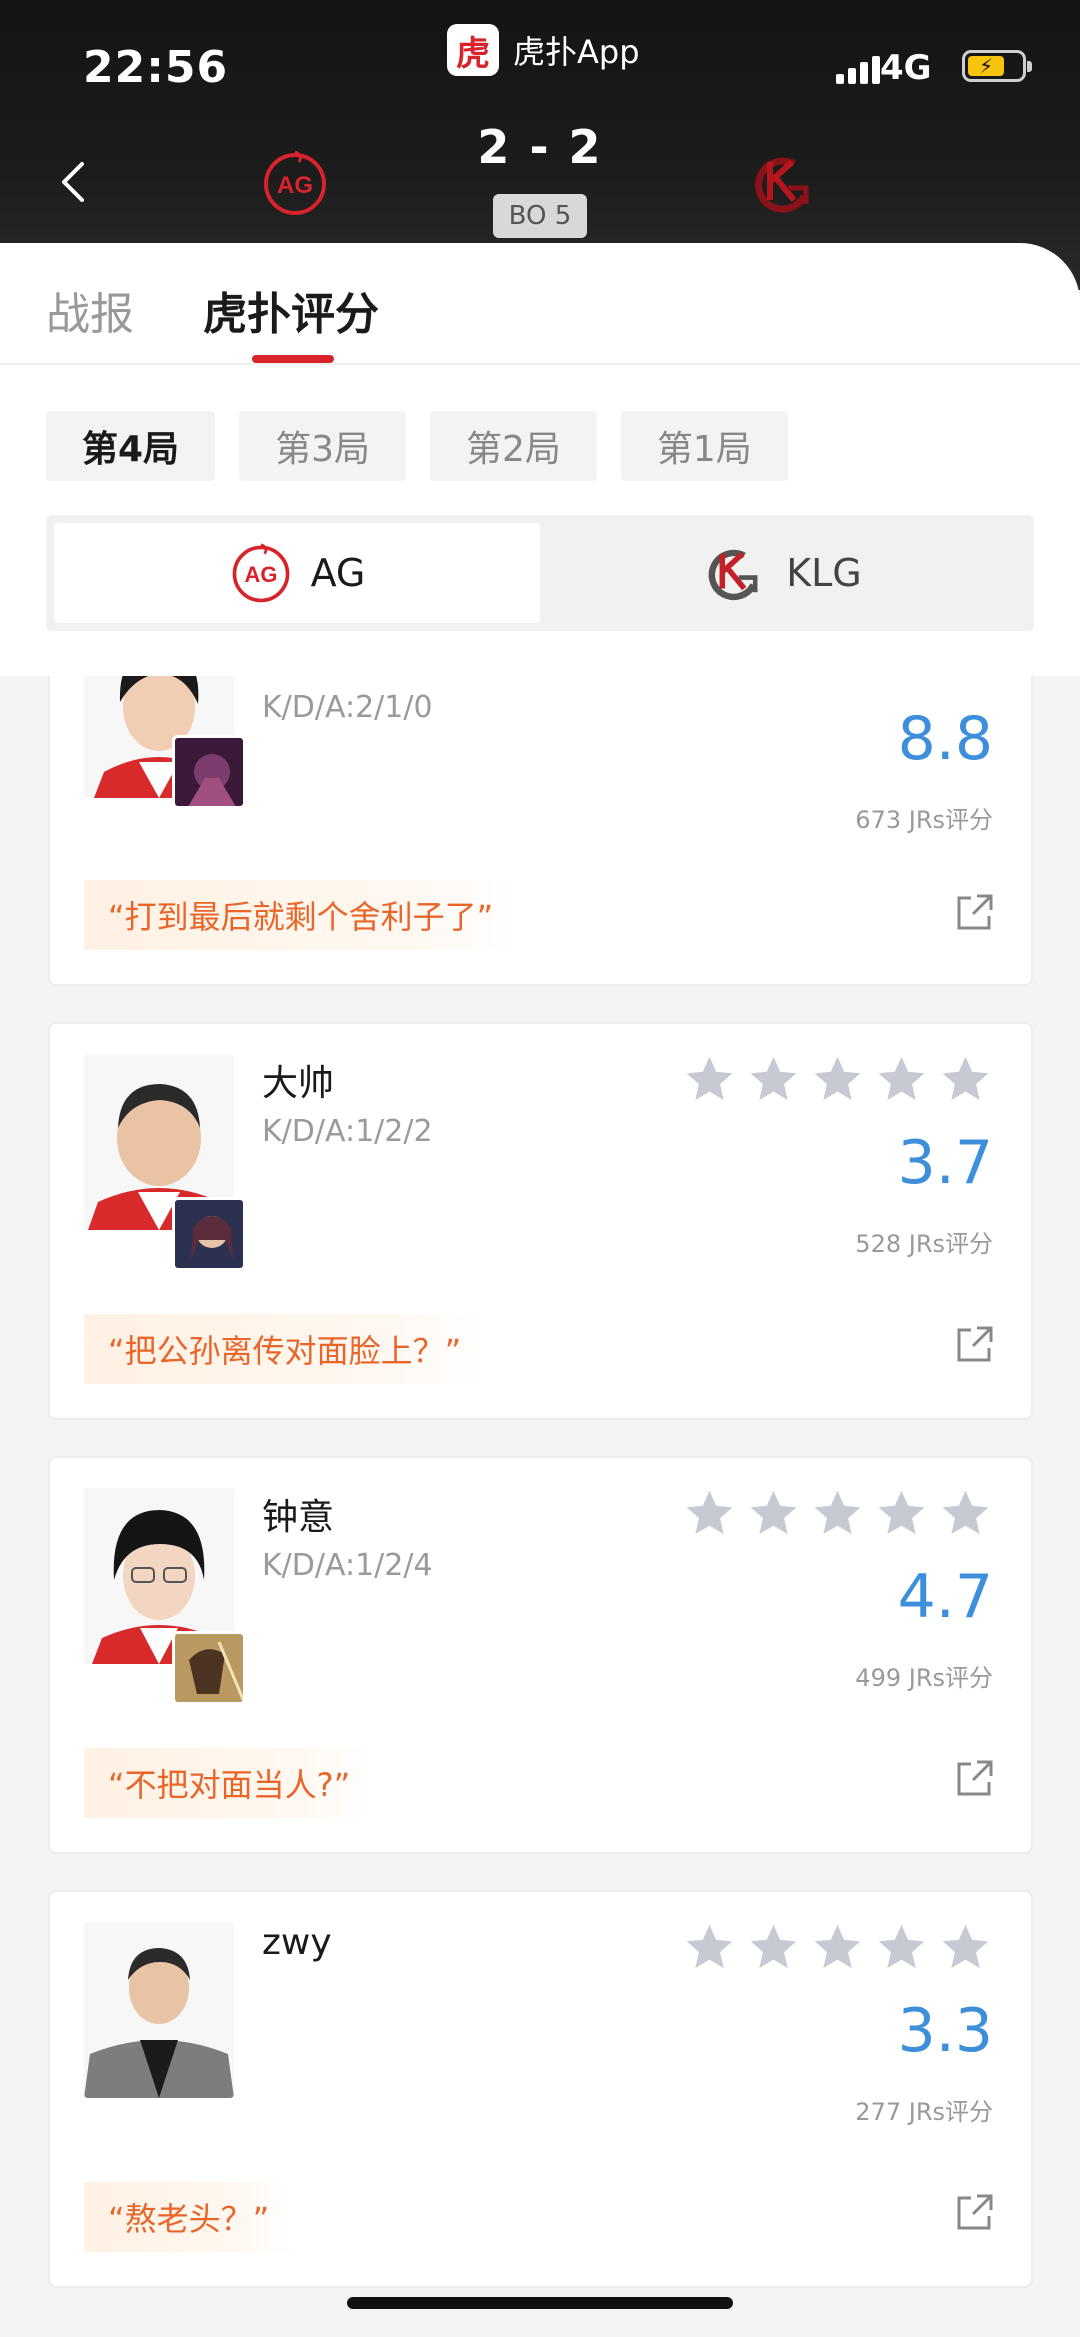  Describe the element at coordinates (906, 68) in the screenshot. I see `network-label: 4G` at that location.